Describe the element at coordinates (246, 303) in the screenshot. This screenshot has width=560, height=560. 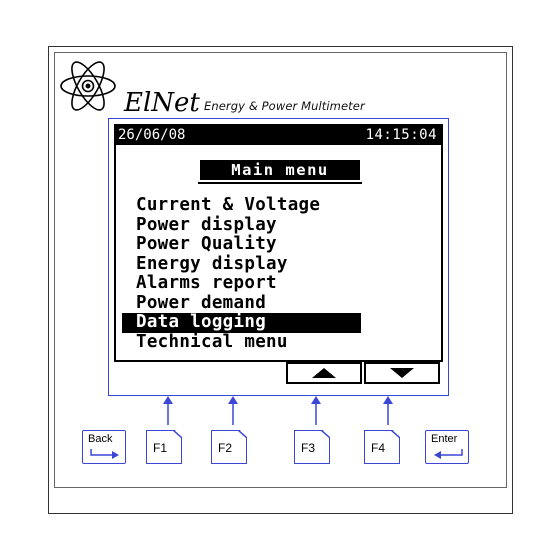
I see `menu-item-power-demand: Power demand` at that location.